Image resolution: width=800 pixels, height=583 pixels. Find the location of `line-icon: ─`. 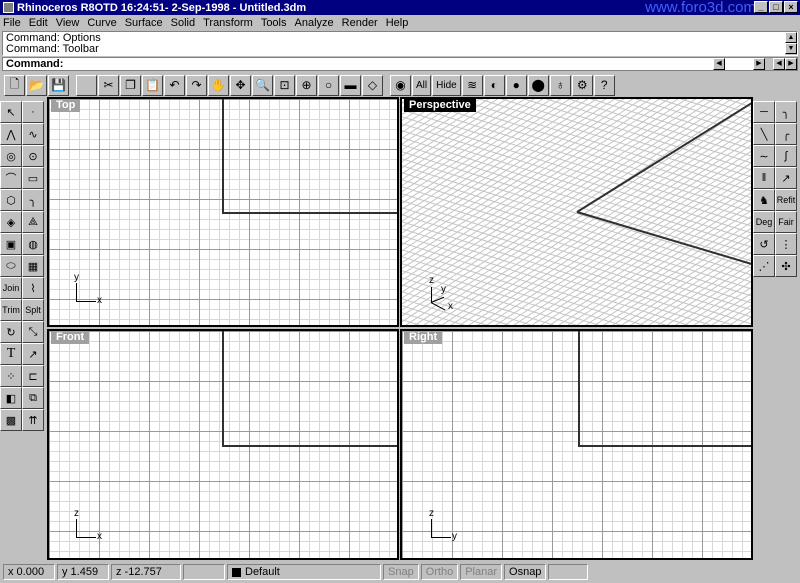

line-icon: ─ is located at coordinates (764, 112).